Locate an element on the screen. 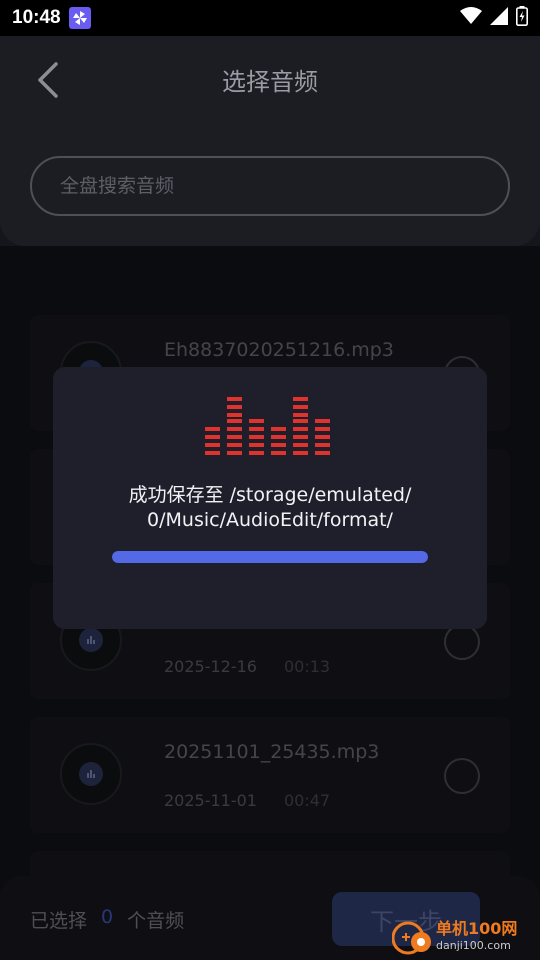  status-icons is located at coordinates (494, 18).